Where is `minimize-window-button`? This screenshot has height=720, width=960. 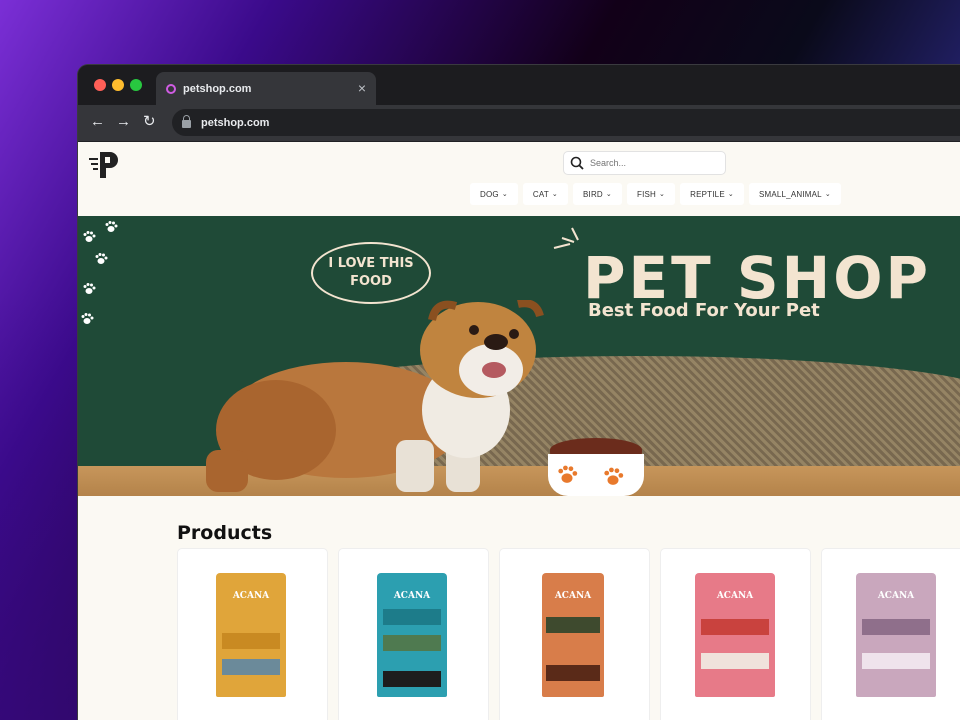
minimize-window-button is located at coordinates (118, 85).